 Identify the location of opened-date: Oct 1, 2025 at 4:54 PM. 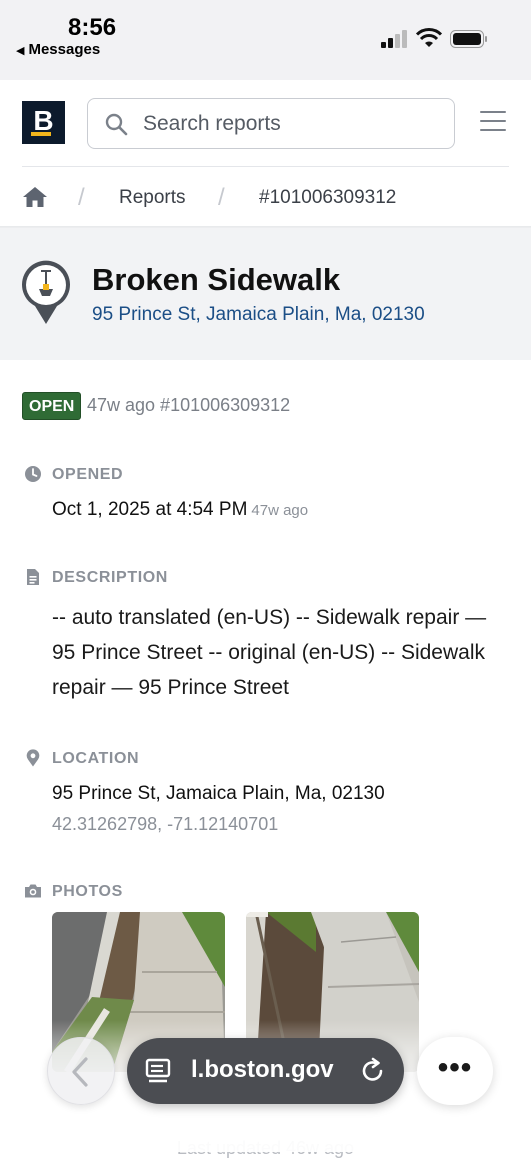
(150, 509).